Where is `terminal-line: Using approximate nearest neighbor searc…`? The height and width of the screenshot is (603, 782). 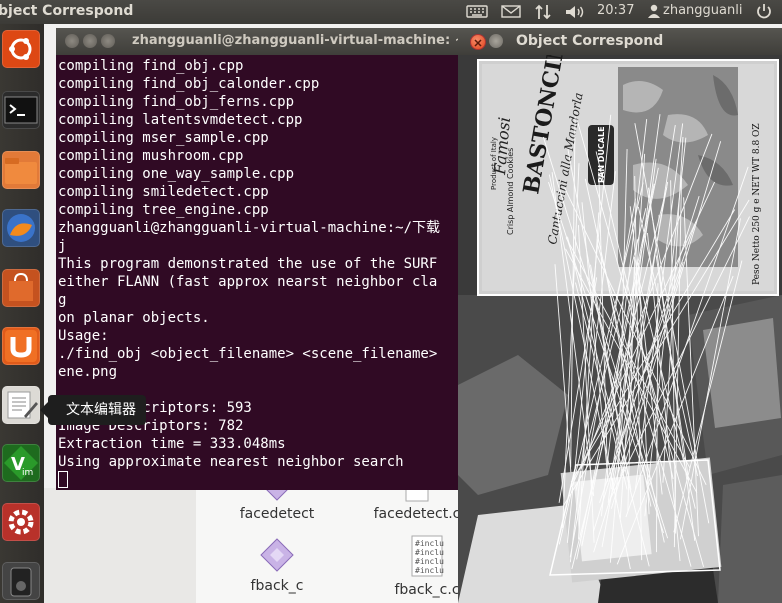 terminal-line: Using approximate nearest neighbor searc… is located at coordinates (231, 462).